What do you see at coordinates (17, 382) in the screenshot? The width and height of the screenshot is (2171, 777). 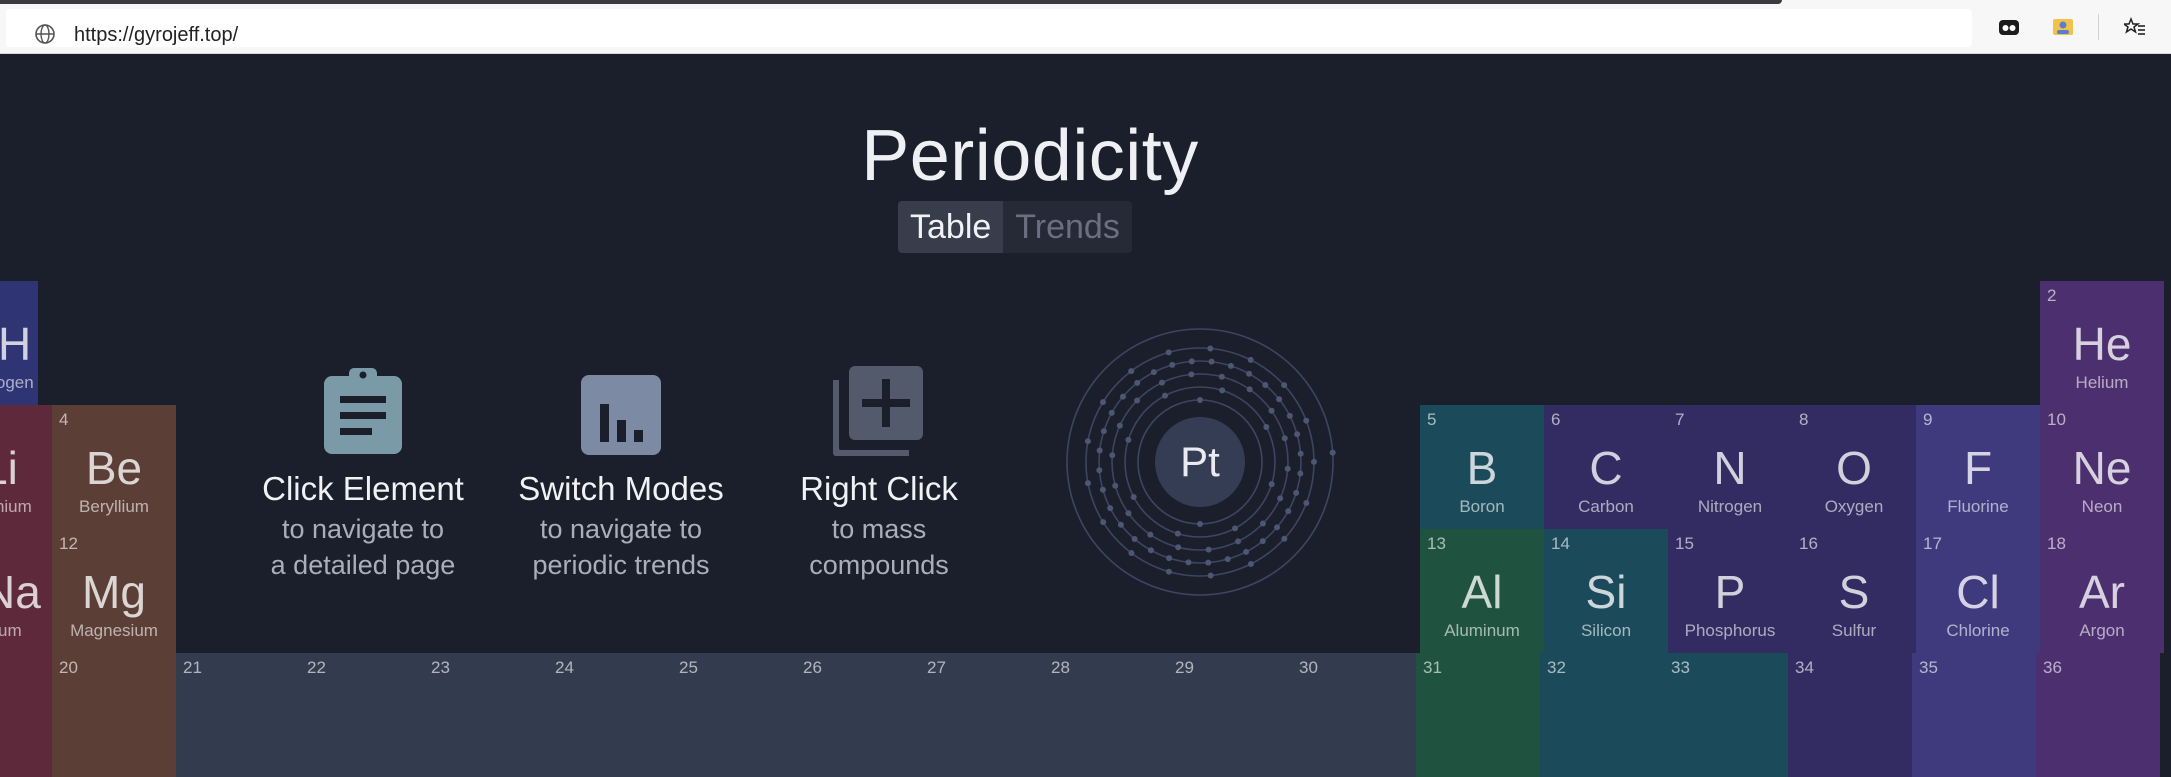 I see `element-name: Hydrogen` at bounding box center [17, 382].